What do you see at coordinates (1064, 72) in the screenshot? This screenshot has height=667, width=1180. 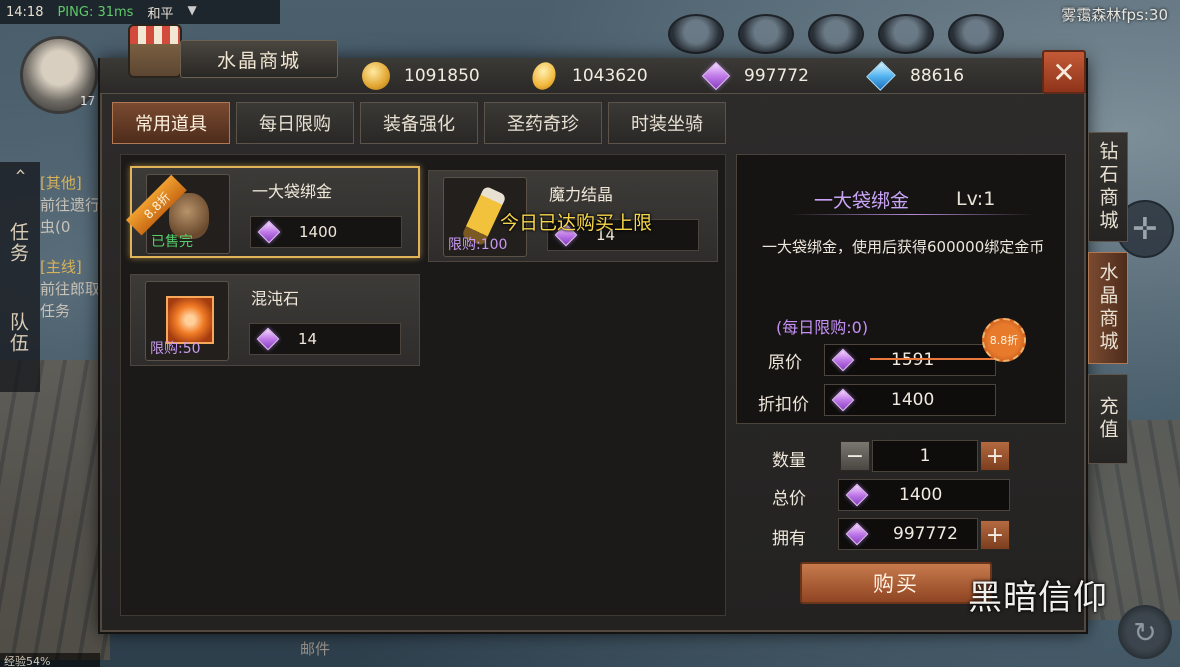 I see `close-button: ✕` at bounding box center [1064, 72].